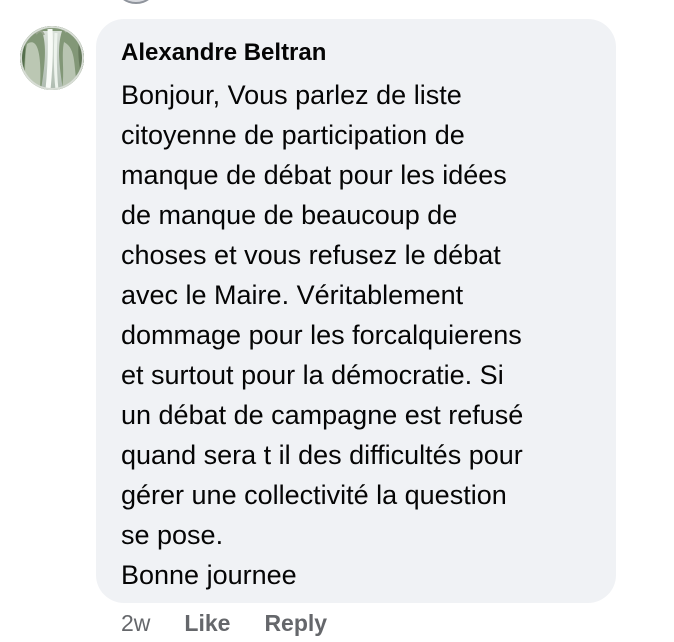 The width and height of the screenshot is (674, 642). I want to click on comment-line: manque de débat pour les idées, so click(314, 175).